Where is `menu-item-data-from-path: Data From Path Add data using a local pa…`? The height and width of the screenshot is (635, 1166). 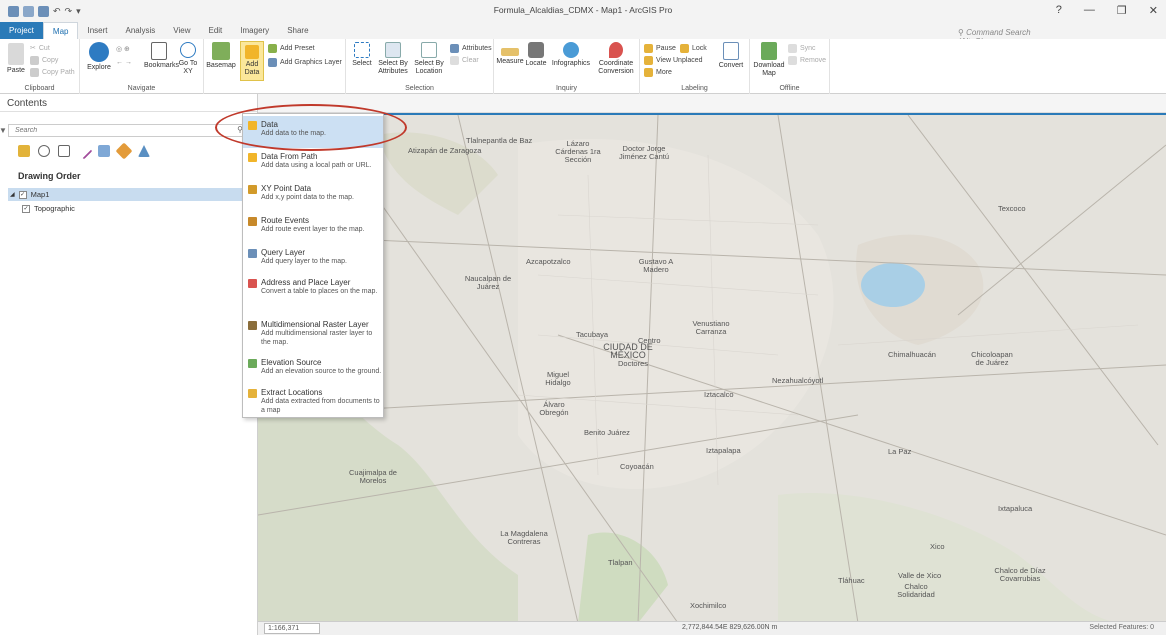
menu-item-data-from-path: Data From Path Add data using a local pa… is located at coordinates (313, 161).